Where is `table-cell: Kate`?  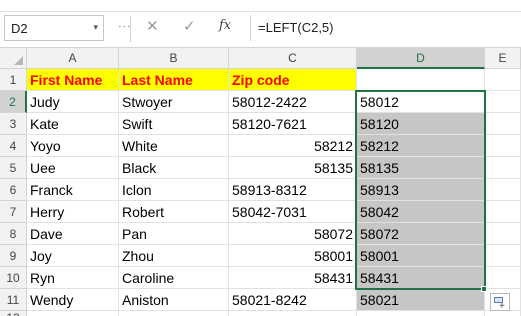 table-cell: Kate is located at coordinates (73, 124).